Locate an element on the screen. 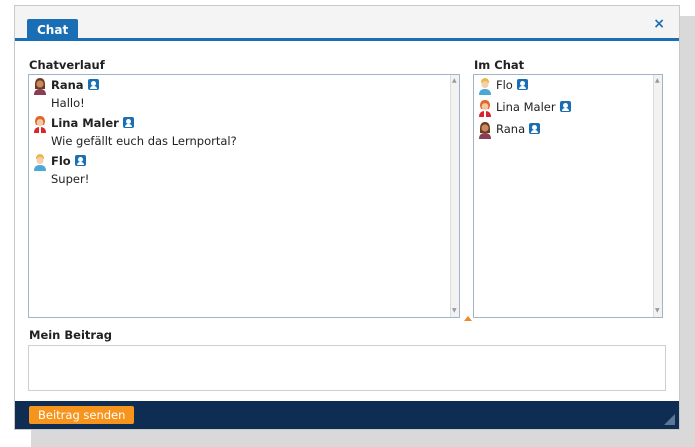  message-text: Hallo! is located at coordinates (68, 103).